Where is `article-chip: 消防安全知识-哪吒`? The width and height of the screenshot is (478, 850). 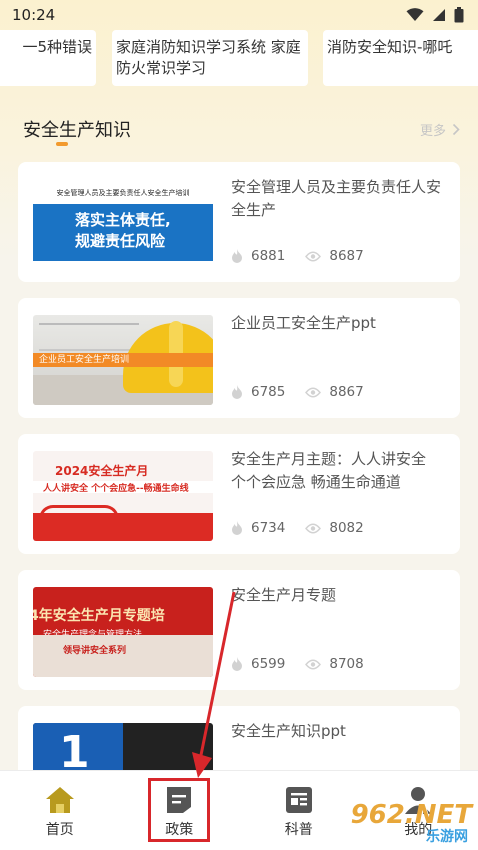
article-chip: 消防安全知识-哪吒 is located at coordinates (400, 58).